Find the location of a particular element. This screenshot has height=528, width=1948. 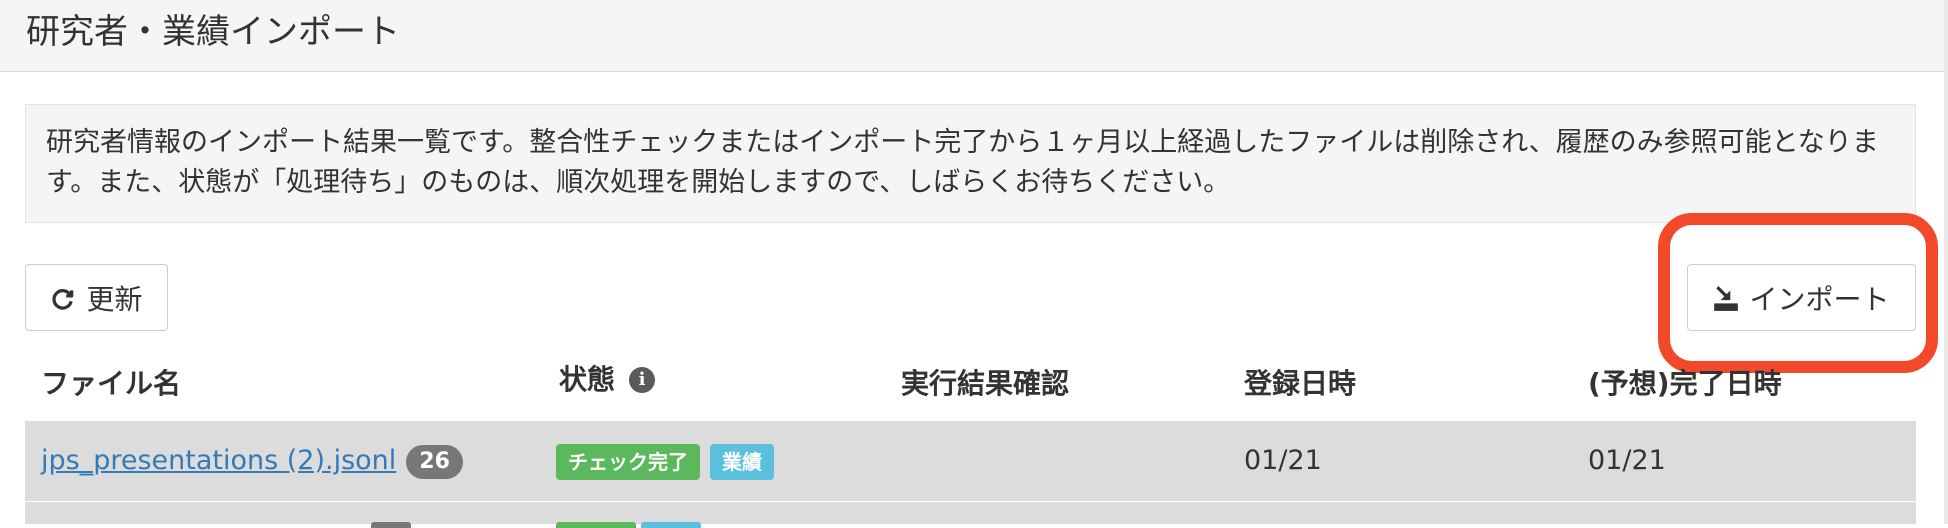

completed-cell: 01/21 is located at coordinates (1627, 460).